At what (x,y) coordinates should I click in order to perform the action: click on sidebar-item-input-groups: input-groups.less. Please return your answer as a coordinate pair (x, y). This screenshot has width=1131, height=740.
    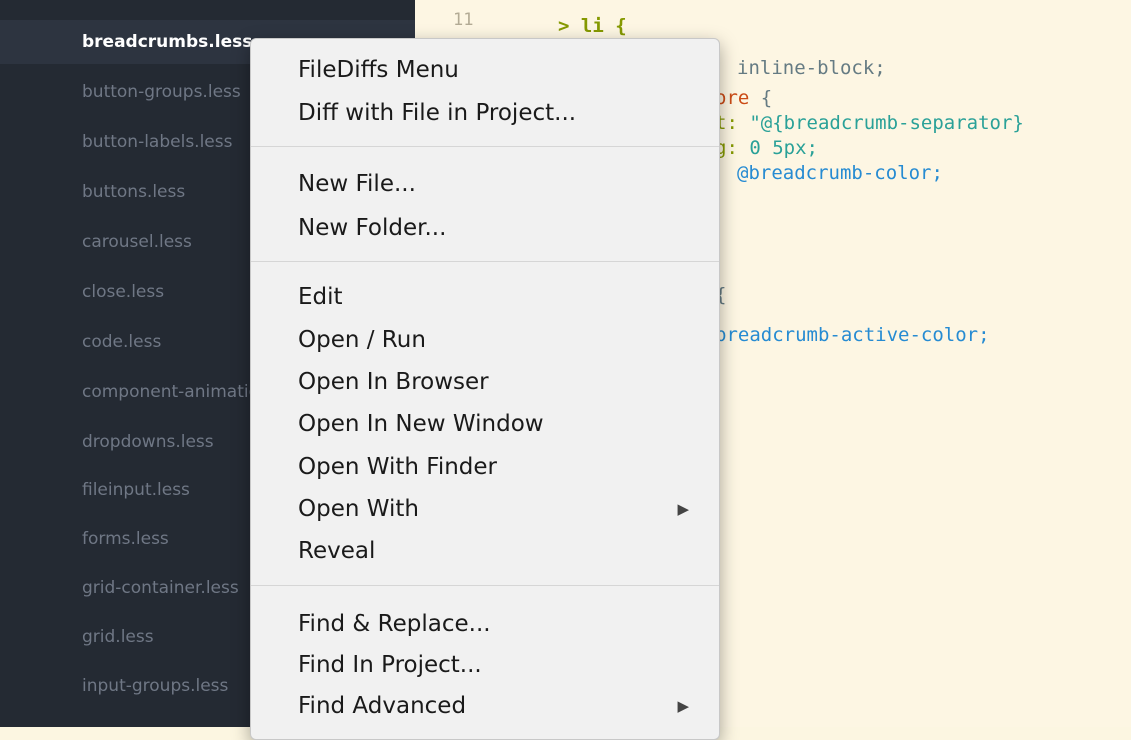
    Looking at the image, I should click on (155, 686).